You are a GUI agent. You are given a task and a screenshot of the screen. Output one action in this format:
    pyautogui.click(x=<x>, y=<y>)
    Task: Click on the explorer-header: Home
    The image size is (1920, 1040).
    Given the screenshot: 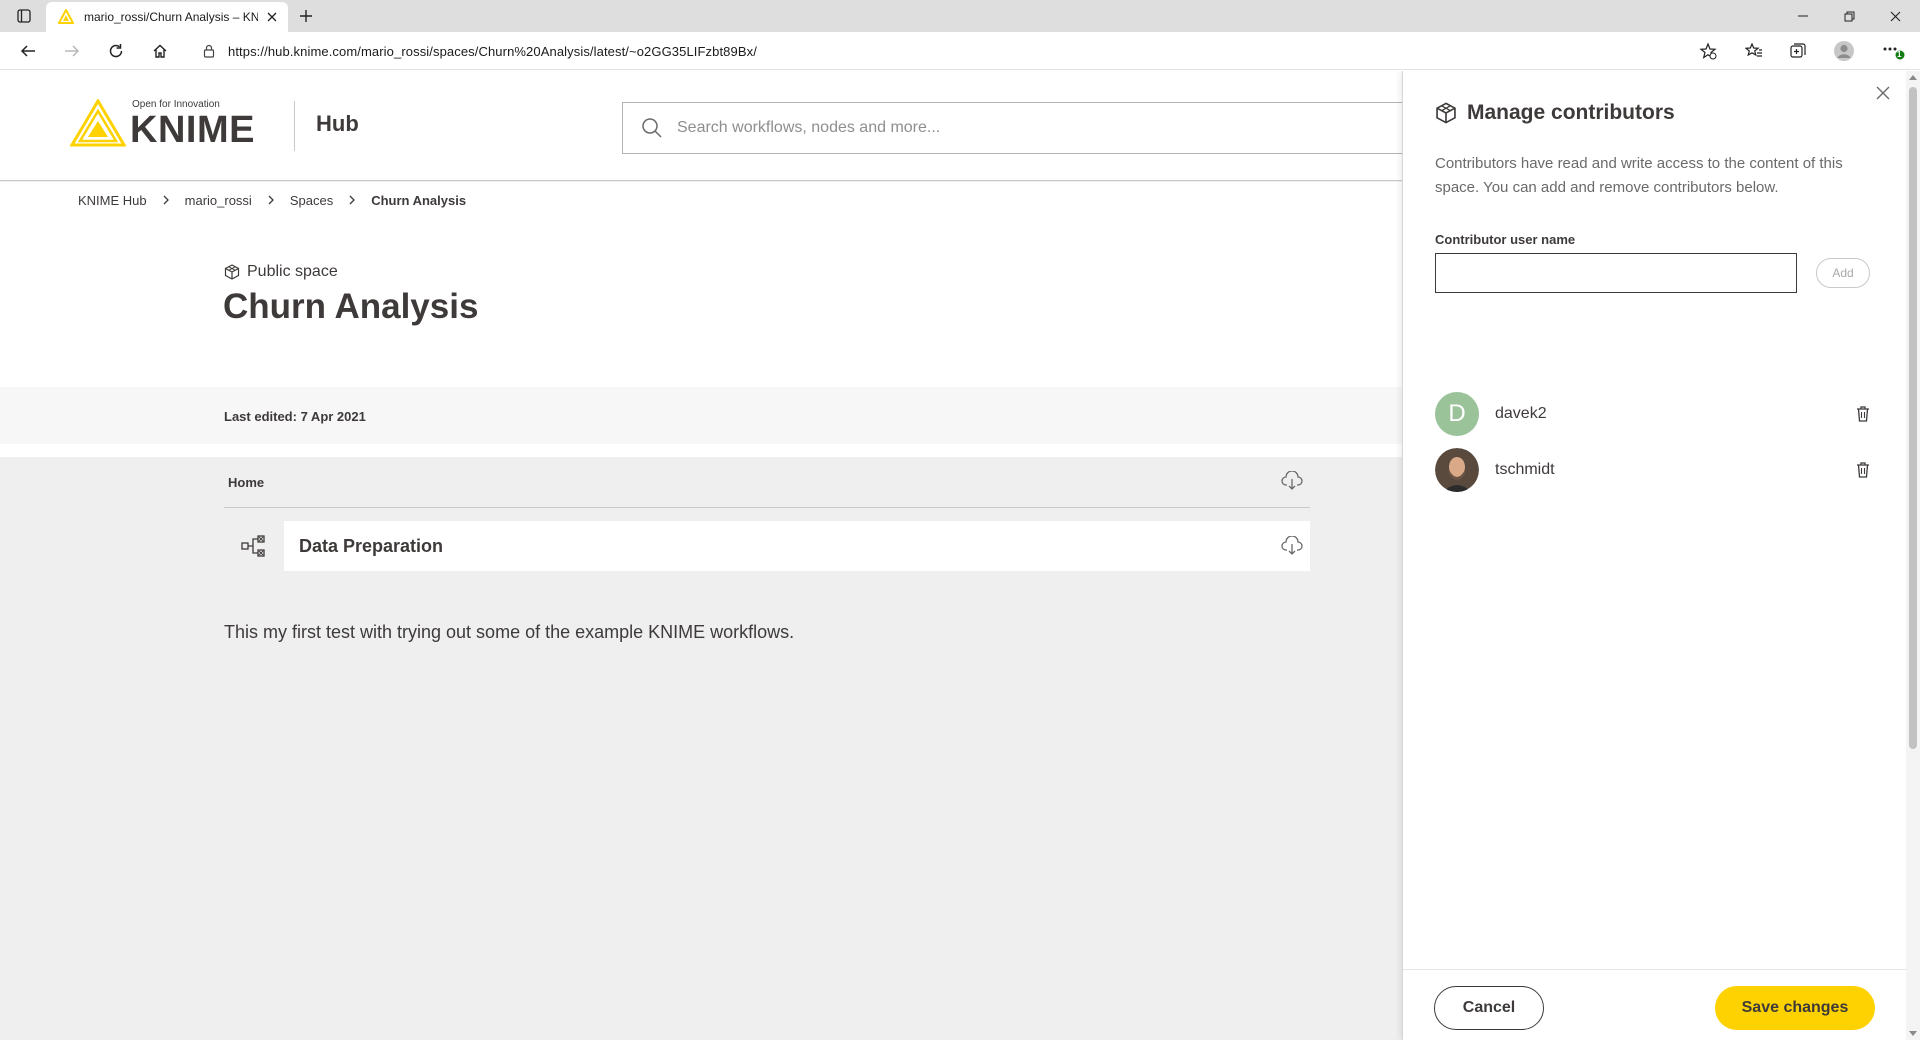 What is the action you would take?
    pyautogui.click(x=767, y=486)
    